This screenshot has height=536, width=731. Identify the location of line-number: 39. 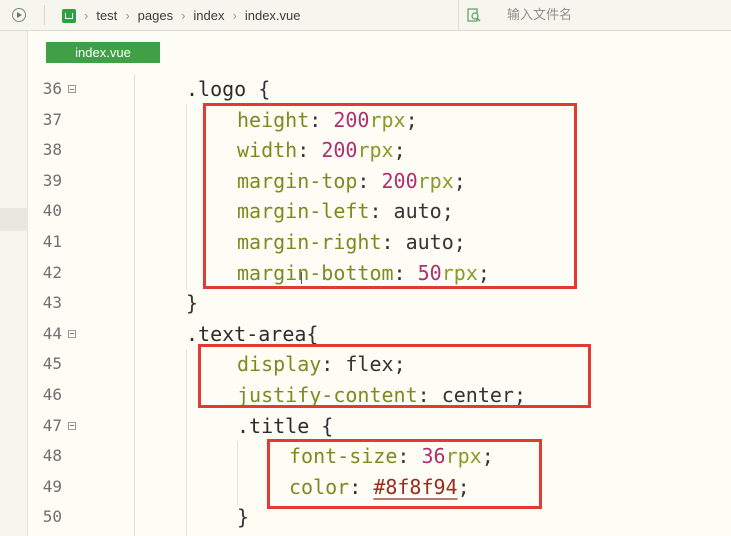
(52, 180).